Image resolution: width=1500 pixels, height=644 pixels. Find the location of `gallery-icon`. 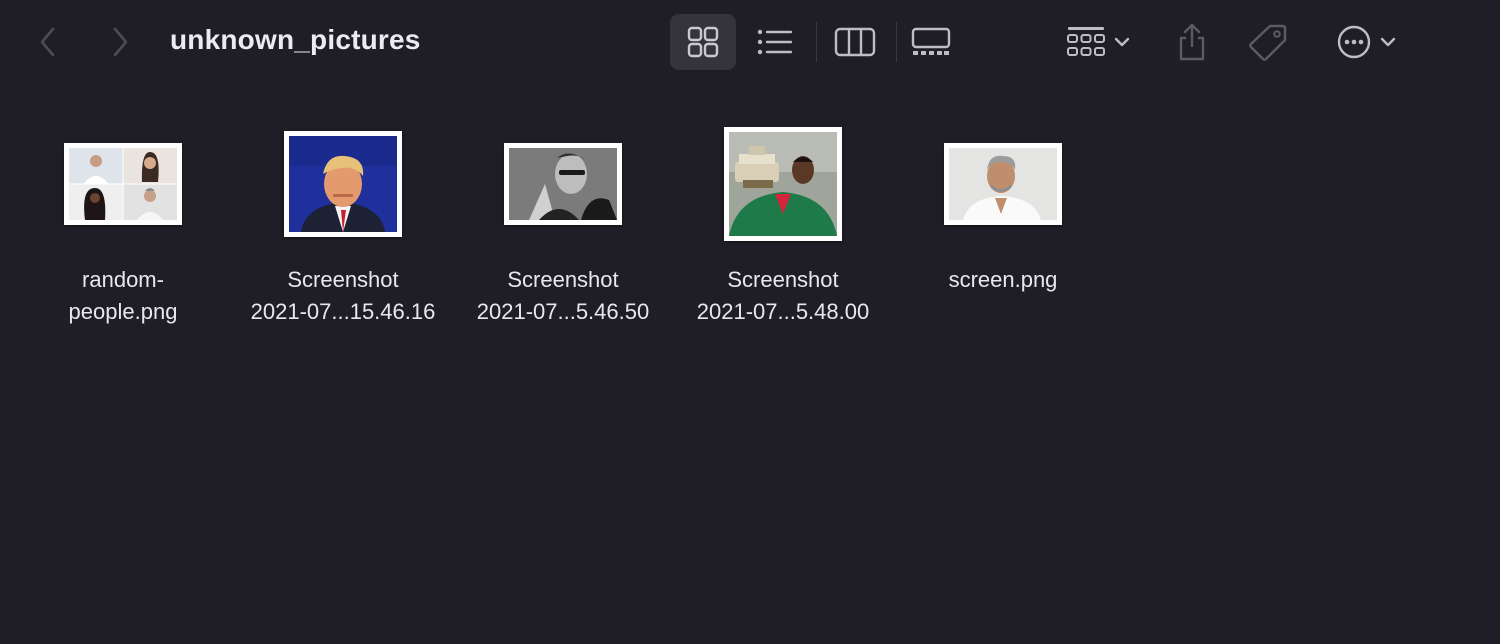

gallery-icon is located at coordinates (931, 41).